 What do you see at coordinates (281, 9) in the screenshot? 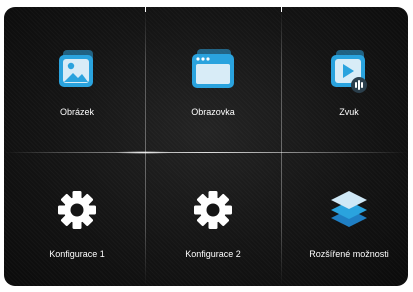
I see `divider-tick-right` at bounding box center [281, 9].